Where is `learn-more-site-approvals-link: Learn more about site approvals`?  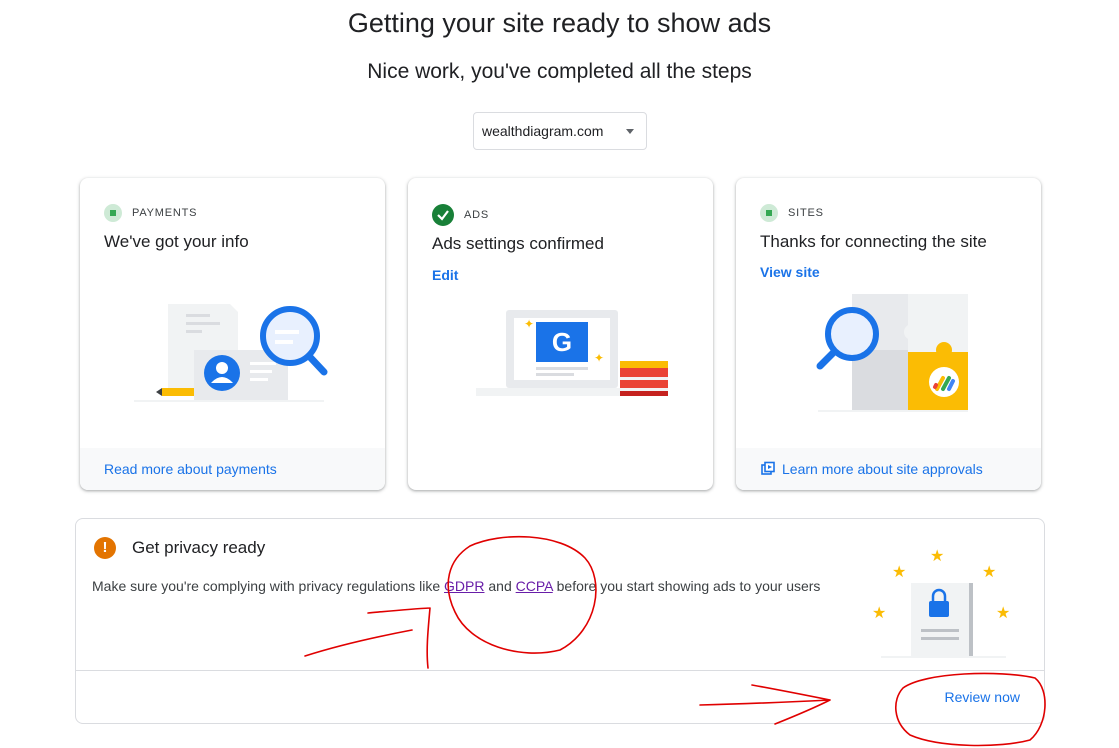
learn-more-site-approvals-link: Learn more about site approvals is located at coordinates (871, 469).